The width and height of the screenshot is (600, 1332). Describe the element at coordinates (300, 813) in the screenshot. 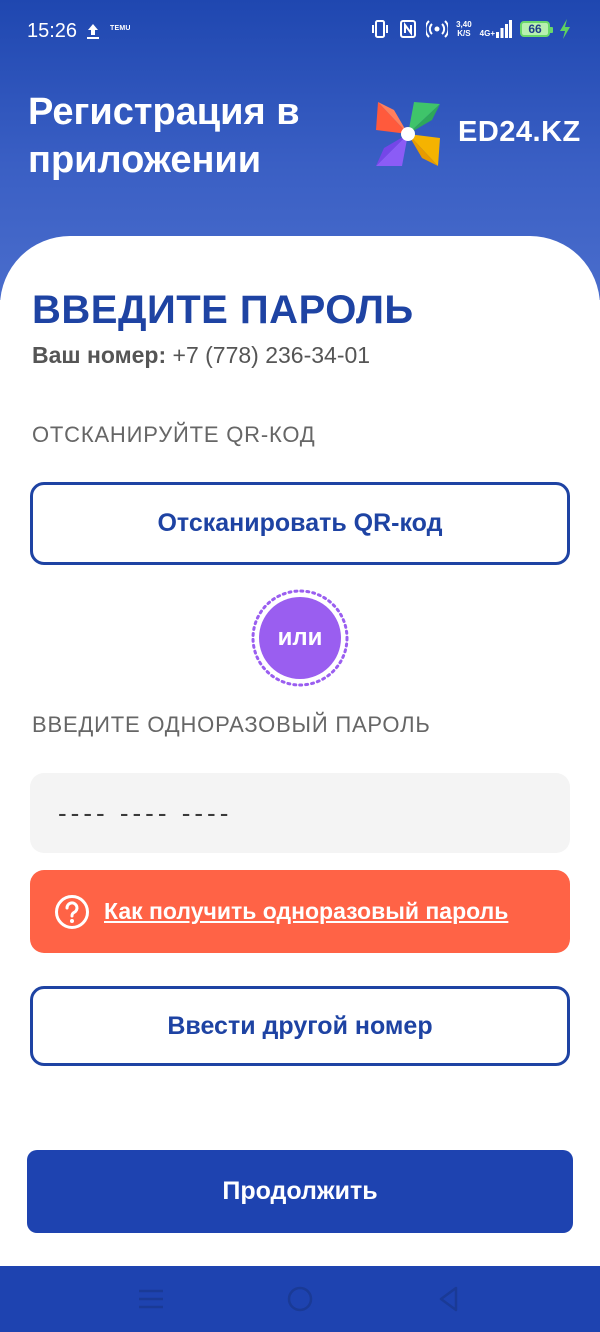

I see `otp-input` at that location.